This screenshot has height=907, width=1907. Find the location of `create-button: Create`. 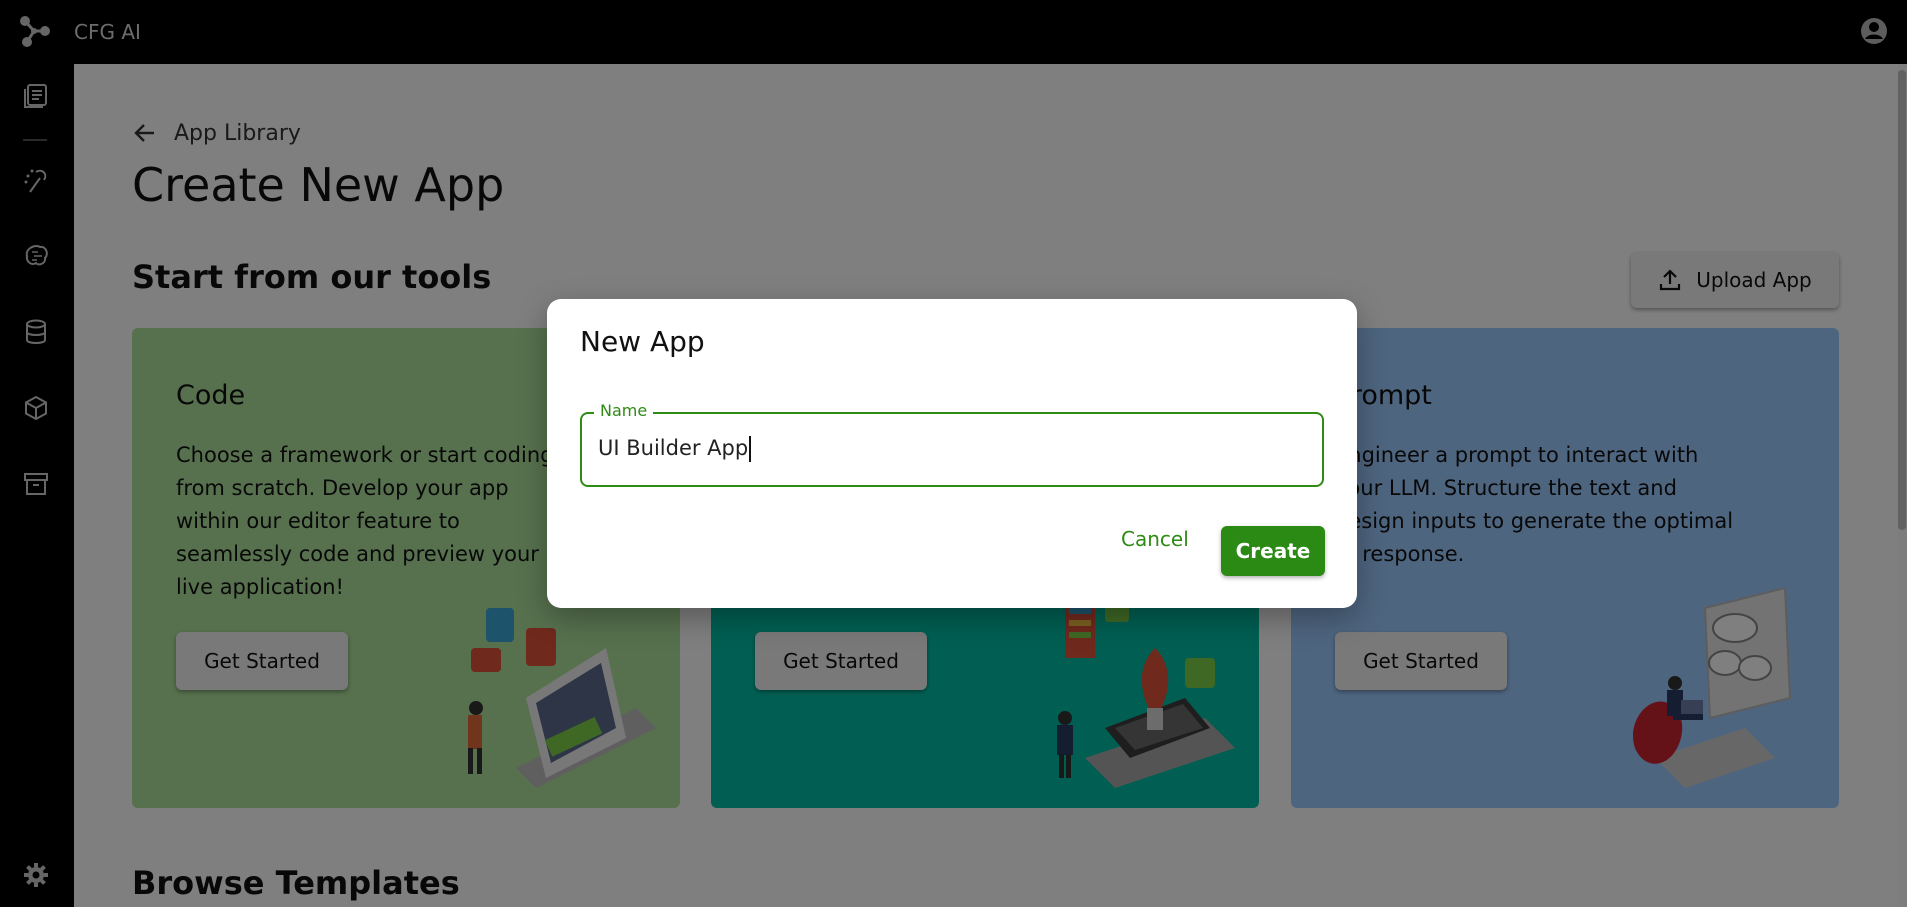

create-button: Create is located at coordinates (1273, 551).